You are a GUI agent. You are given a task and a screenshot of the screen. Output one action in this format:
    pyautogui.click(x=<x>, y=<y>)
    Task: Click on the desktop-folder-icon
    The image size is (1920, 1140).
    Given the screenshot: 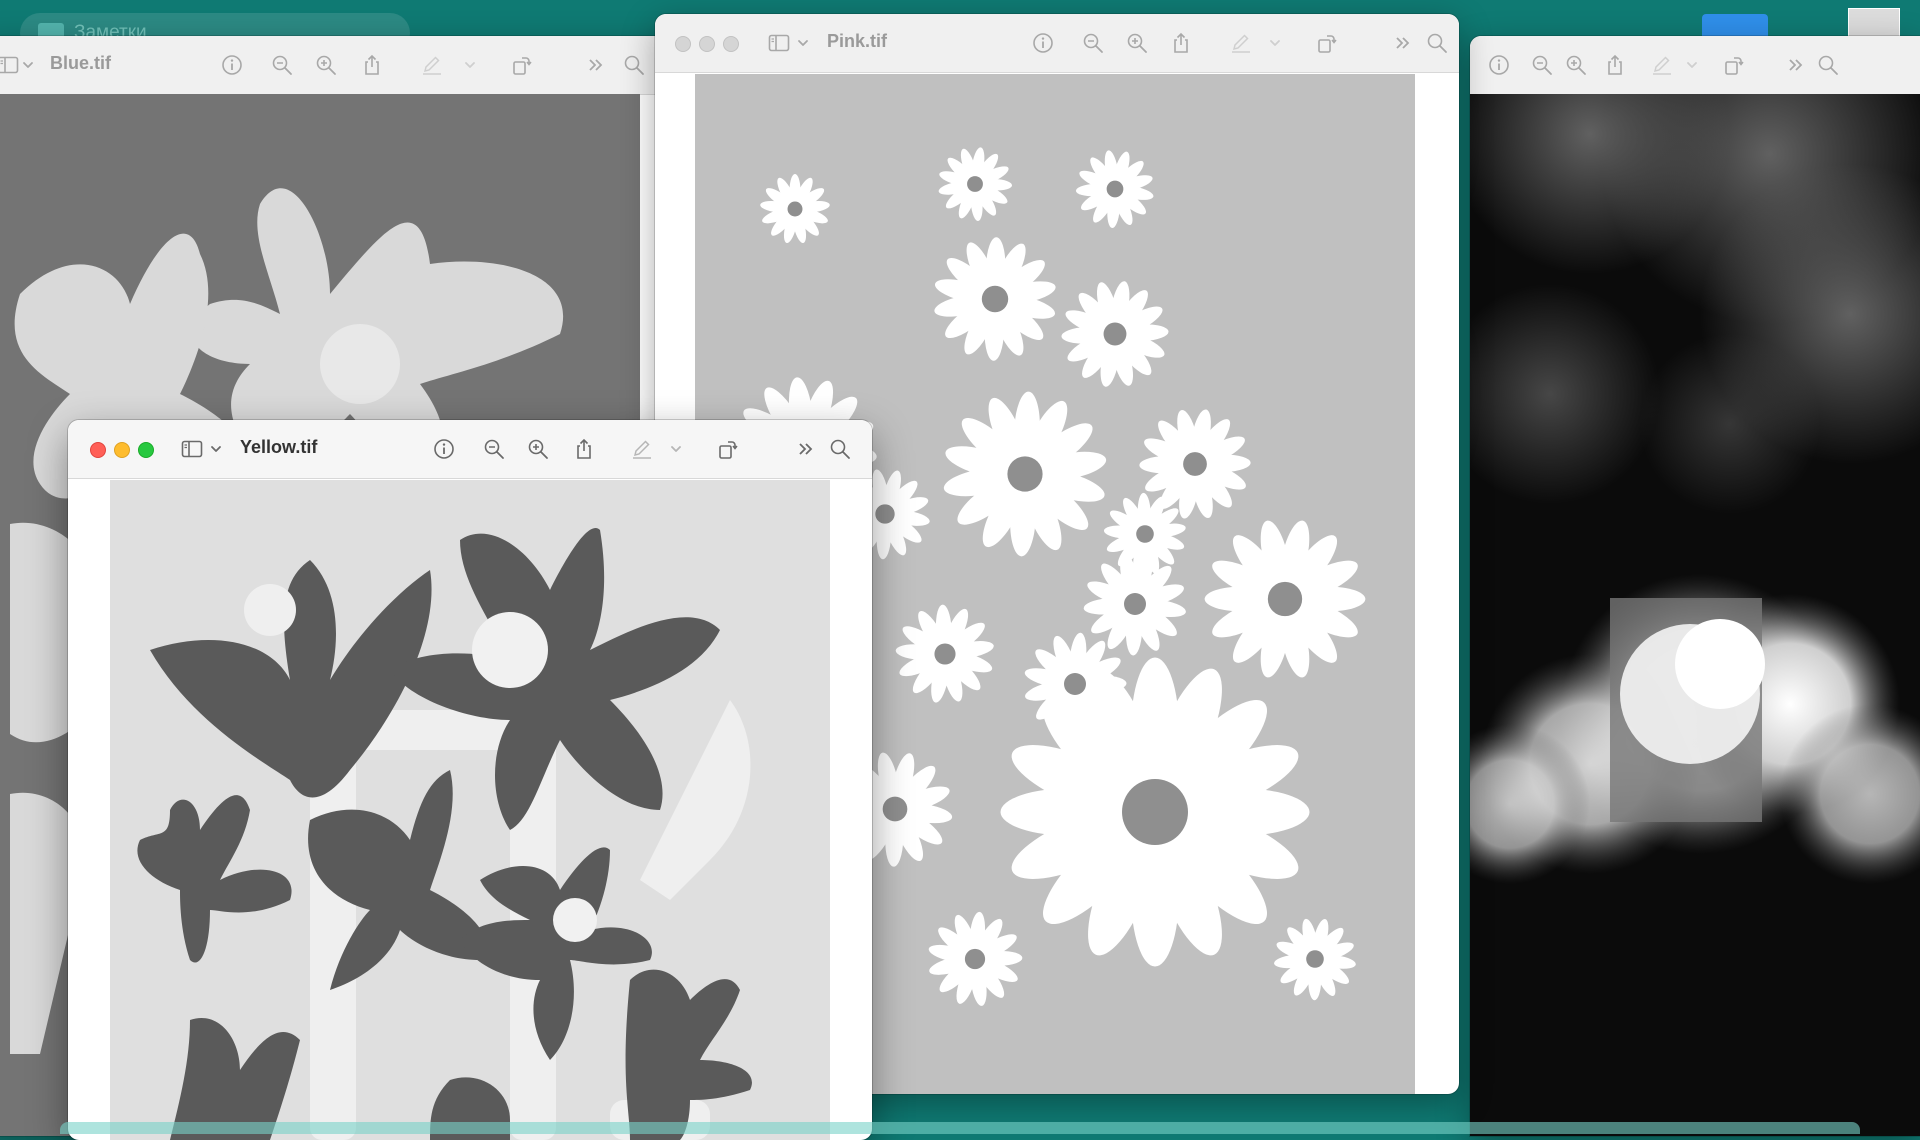 What is the action you would take?
    pyautogui.click(x=1735, y=25)
    